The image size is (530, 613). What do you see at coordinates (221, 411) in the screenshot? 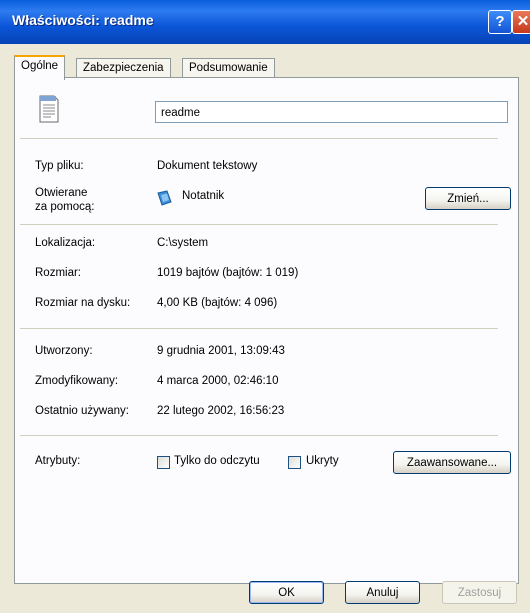
I see `accessed-value: 22 lutego 2002, 16:56:23` at bounding box center [221, 411].